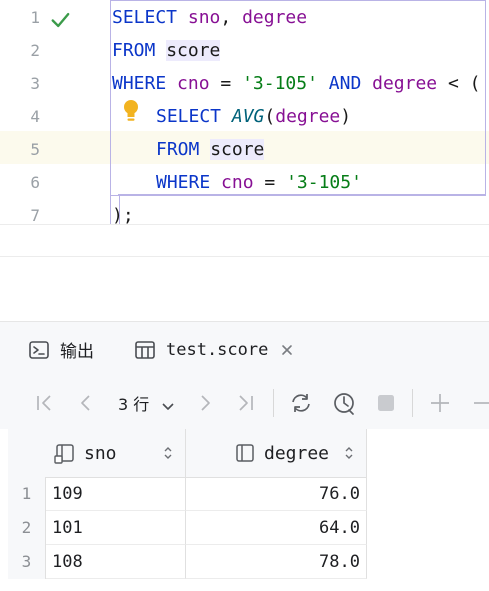 This screenshot has height=591, width=489. What do you see at coordinates (27, 562) in the screenshot?
I see `row-number: 3` at bounding box center [27, 562].